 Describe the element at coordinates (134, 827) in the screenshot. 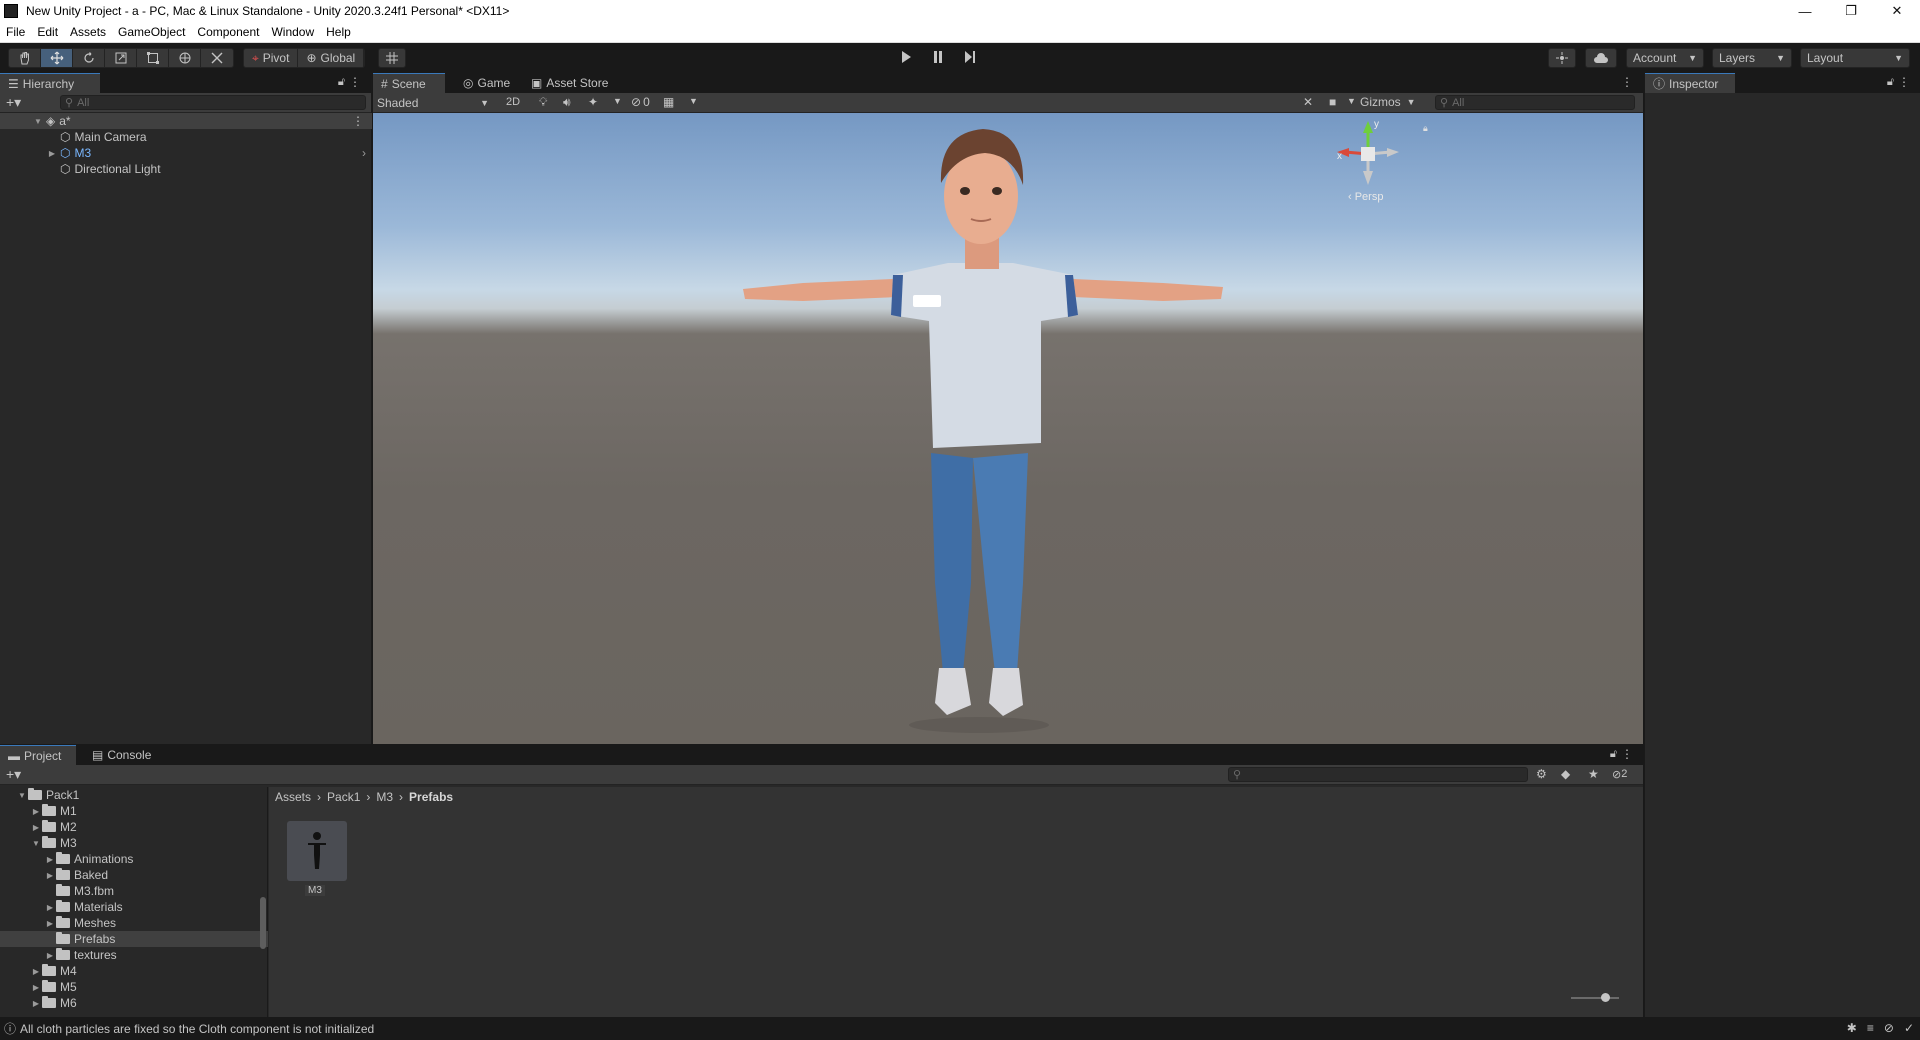

I see `folder-row-m2: ▶ M2` at that location.